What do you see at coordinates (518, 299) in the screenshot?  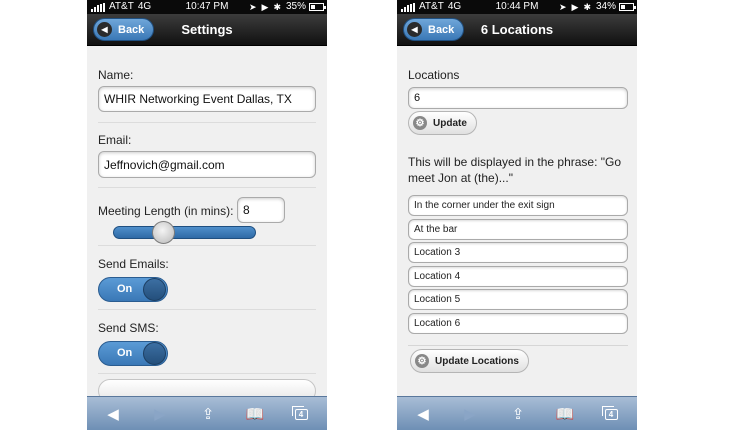 I see `location-input-5: Location 5` at bounding box center [518, 299].